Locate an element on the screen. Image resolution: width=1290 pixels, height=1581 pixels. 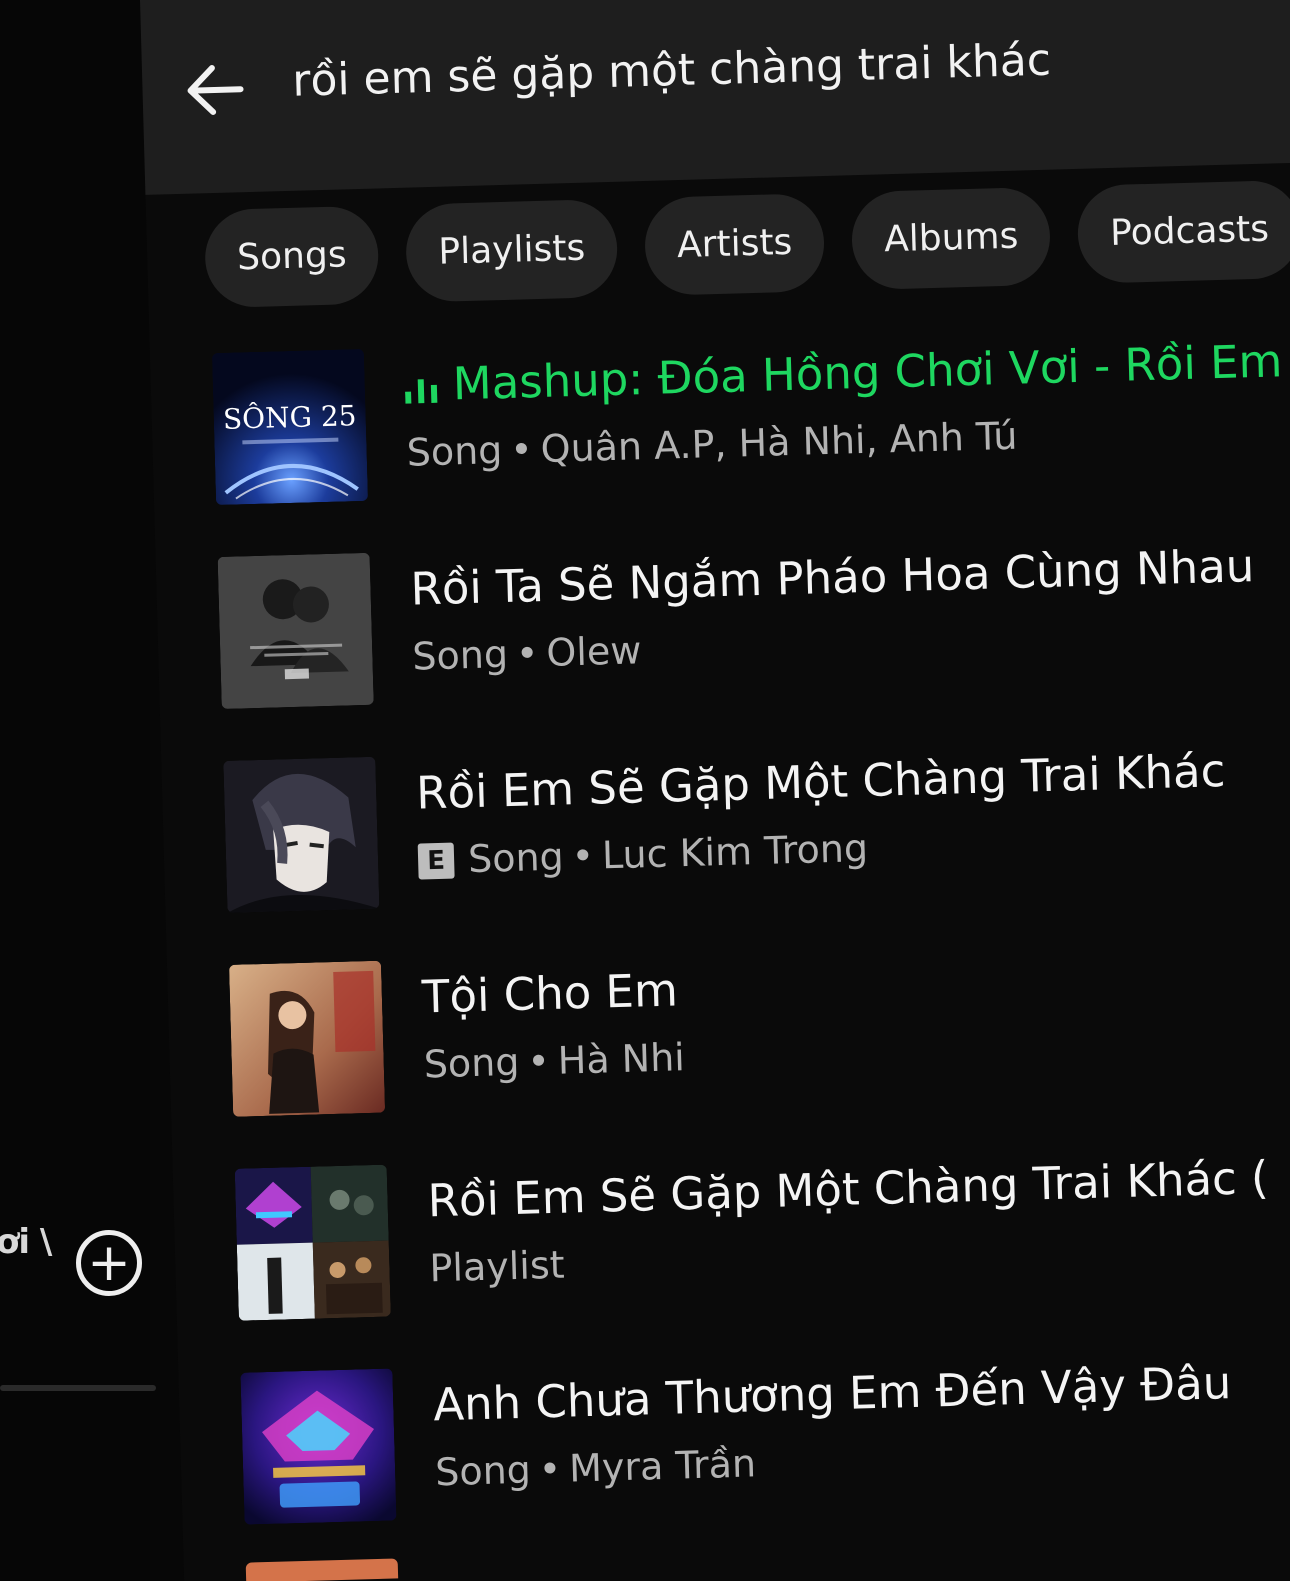
chip-podcasts: Podcasts is located at coordinates (1183, 231).